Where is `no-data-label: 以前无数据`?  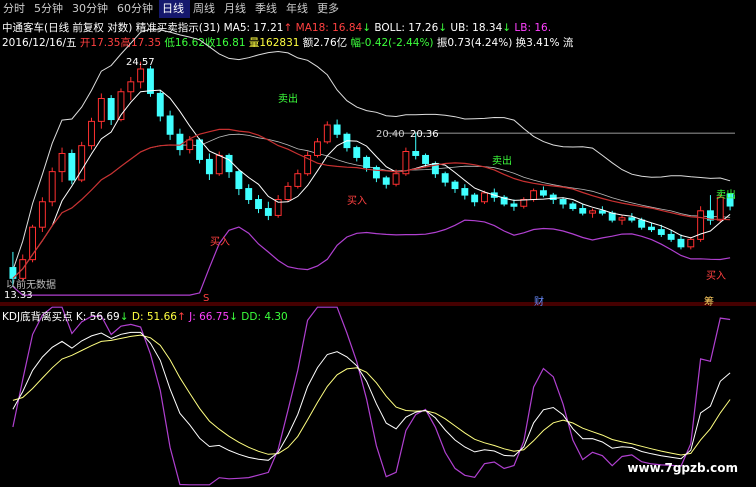
no-data-label: 以前无数据 is located at coordinates (31, 285).